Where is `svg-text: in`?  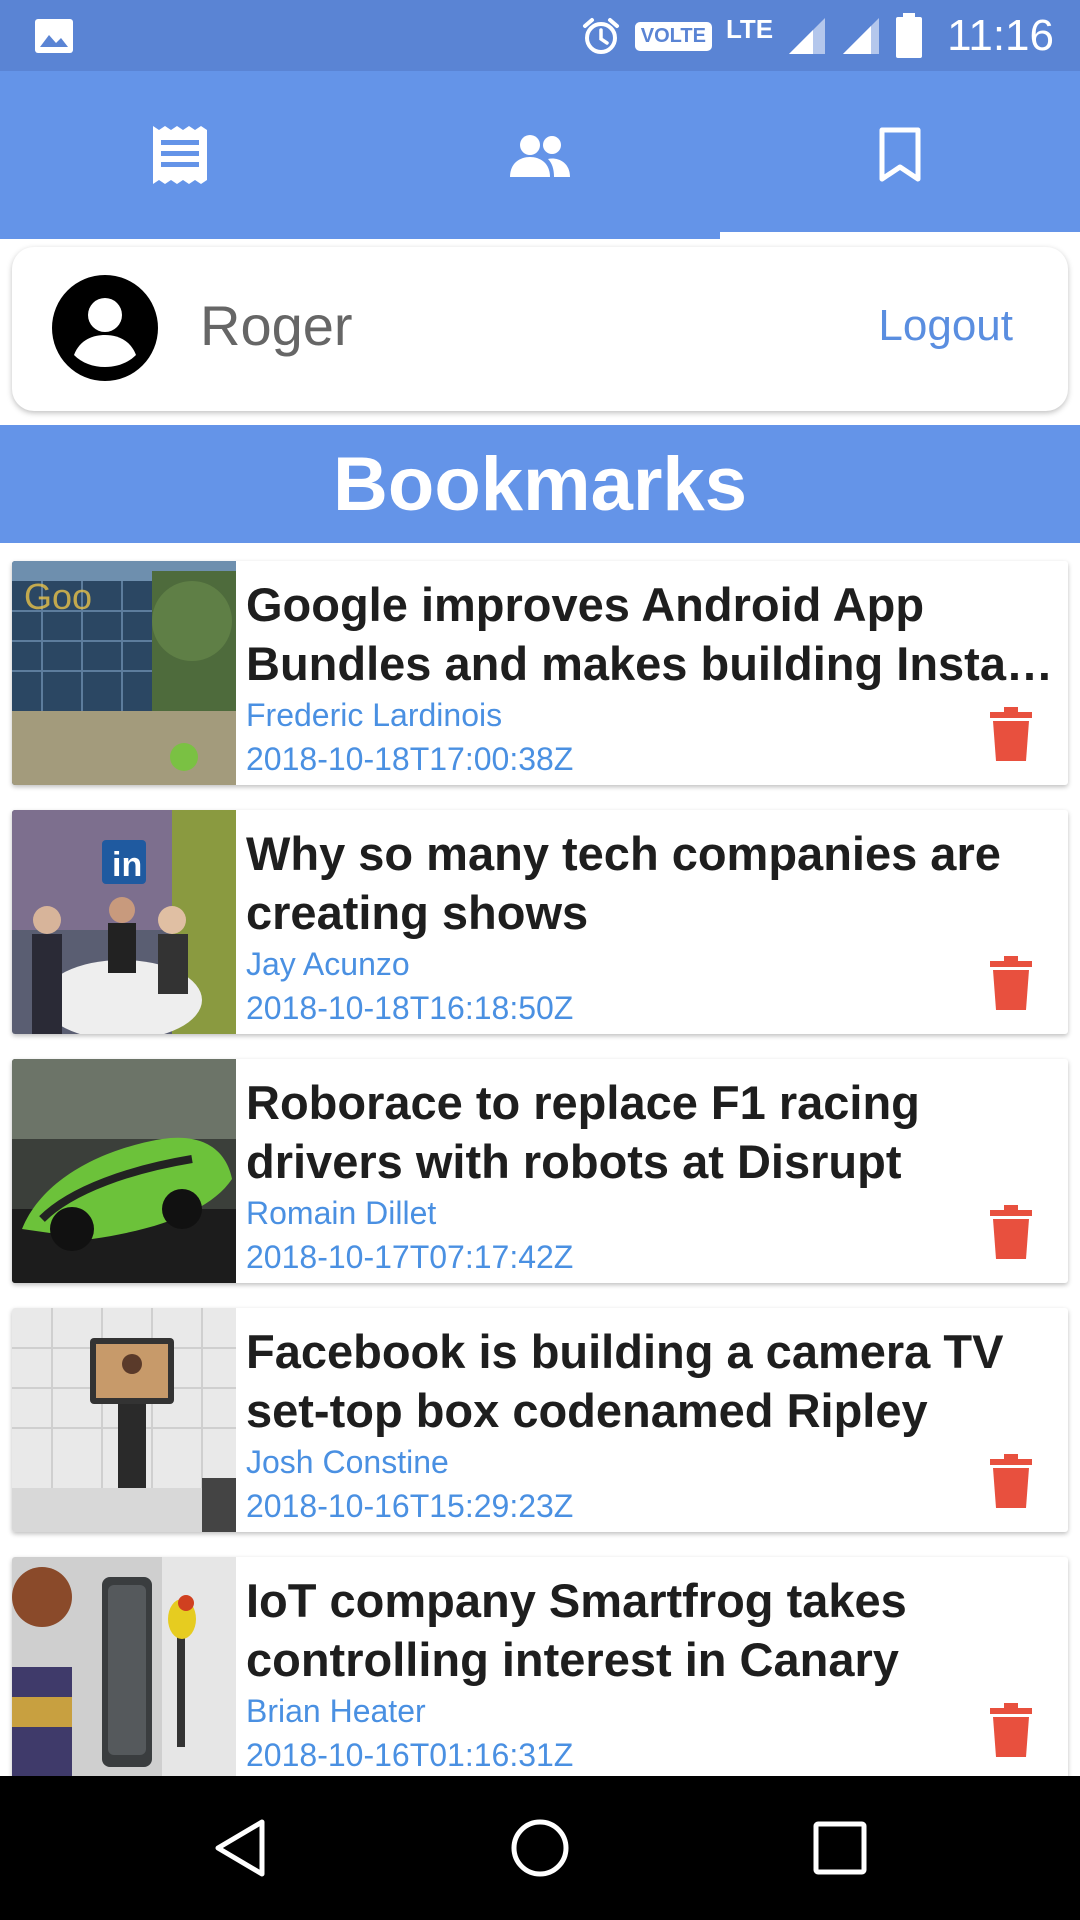
svg-text: in is located at coordinates (127, 865).